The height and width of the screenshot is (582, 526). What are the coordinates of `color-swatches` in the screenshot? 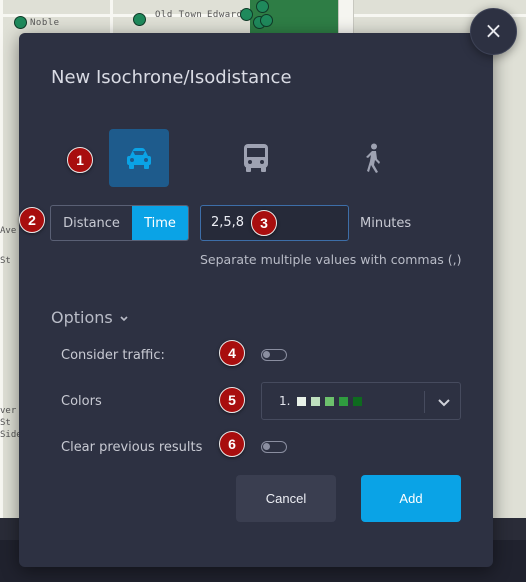 It's located at (331, 401).